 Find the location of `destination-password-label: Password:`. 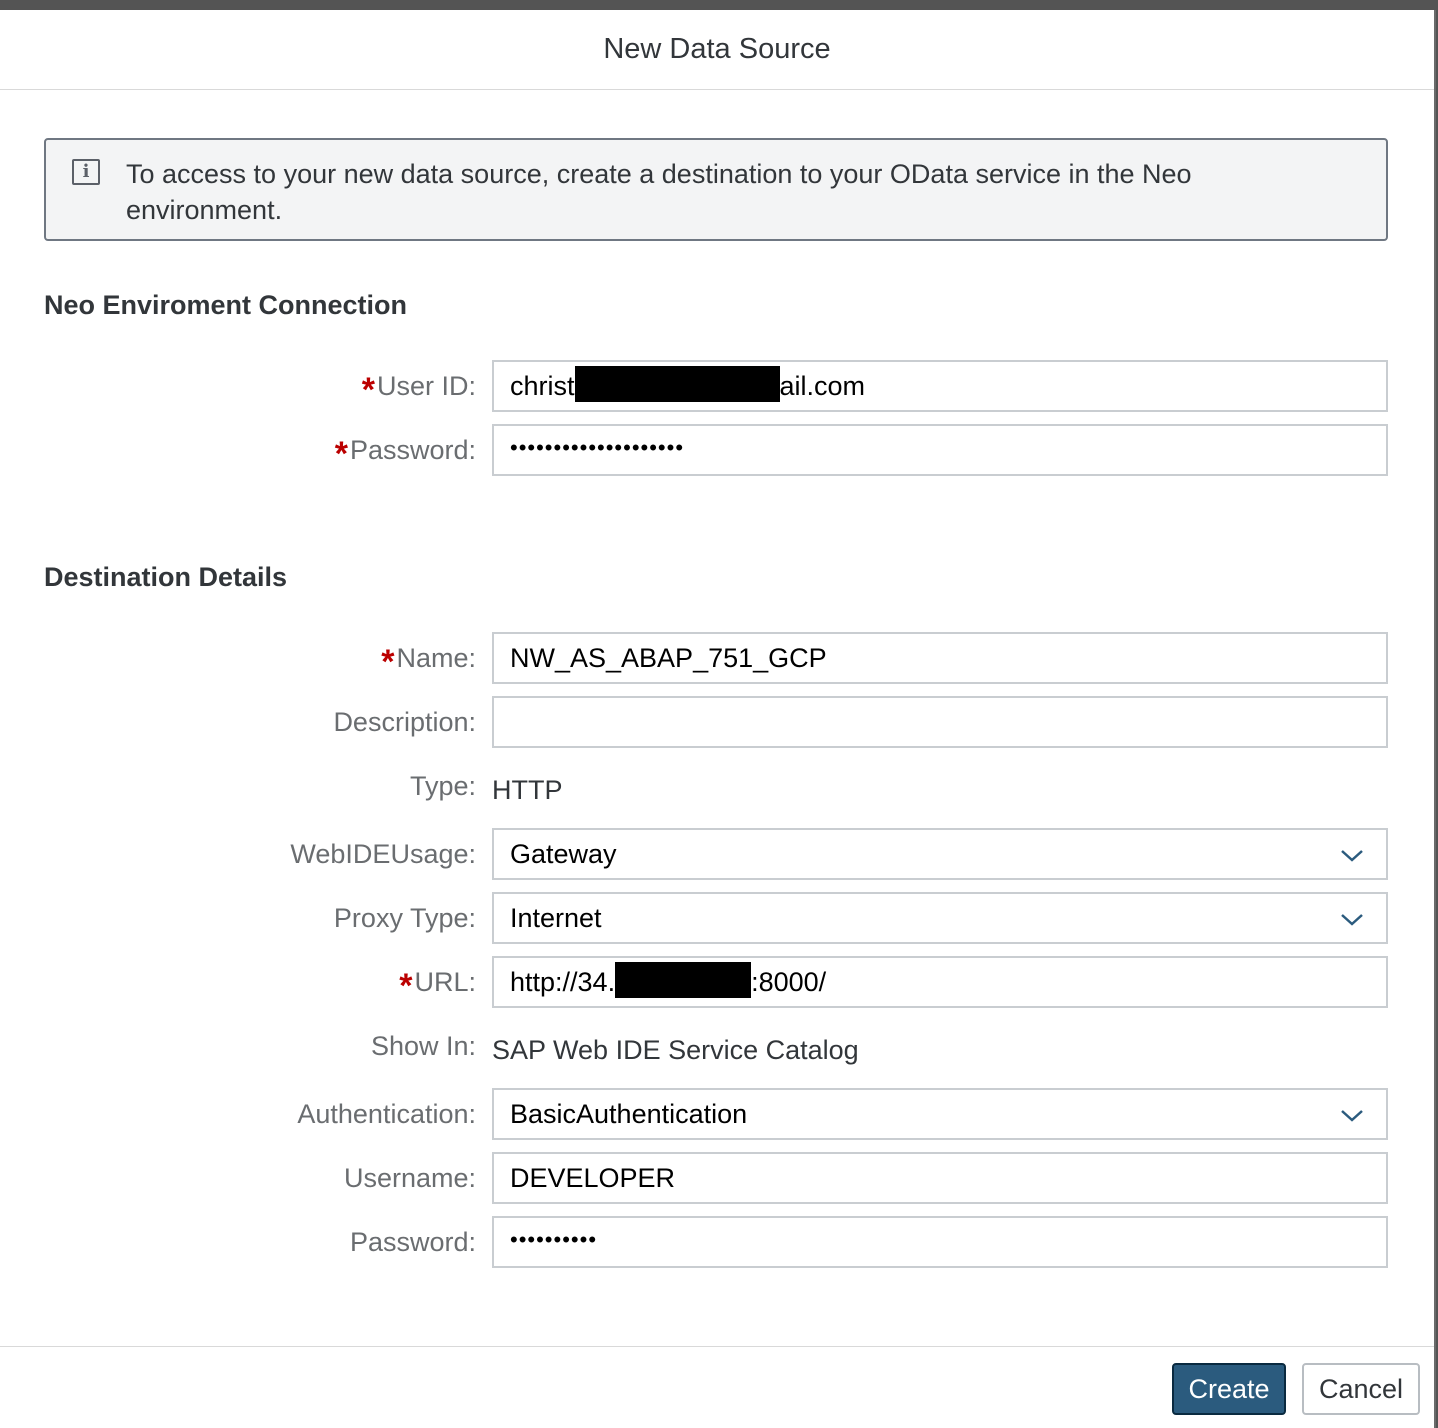

destination-password-label: Password: is located at coordinates (412, 1241).